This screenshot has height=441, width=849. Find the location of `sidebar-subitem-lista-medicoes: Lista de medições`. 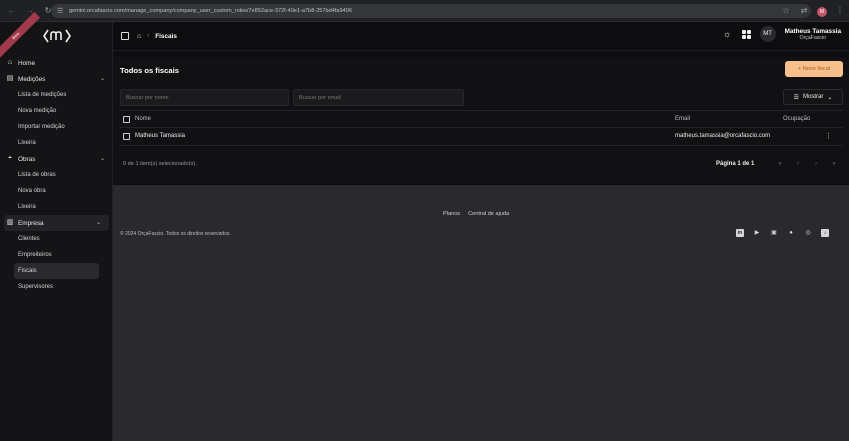

sidebar-subitem-lista-medicoes: Lista de medições is located at coordinates (56, 95).